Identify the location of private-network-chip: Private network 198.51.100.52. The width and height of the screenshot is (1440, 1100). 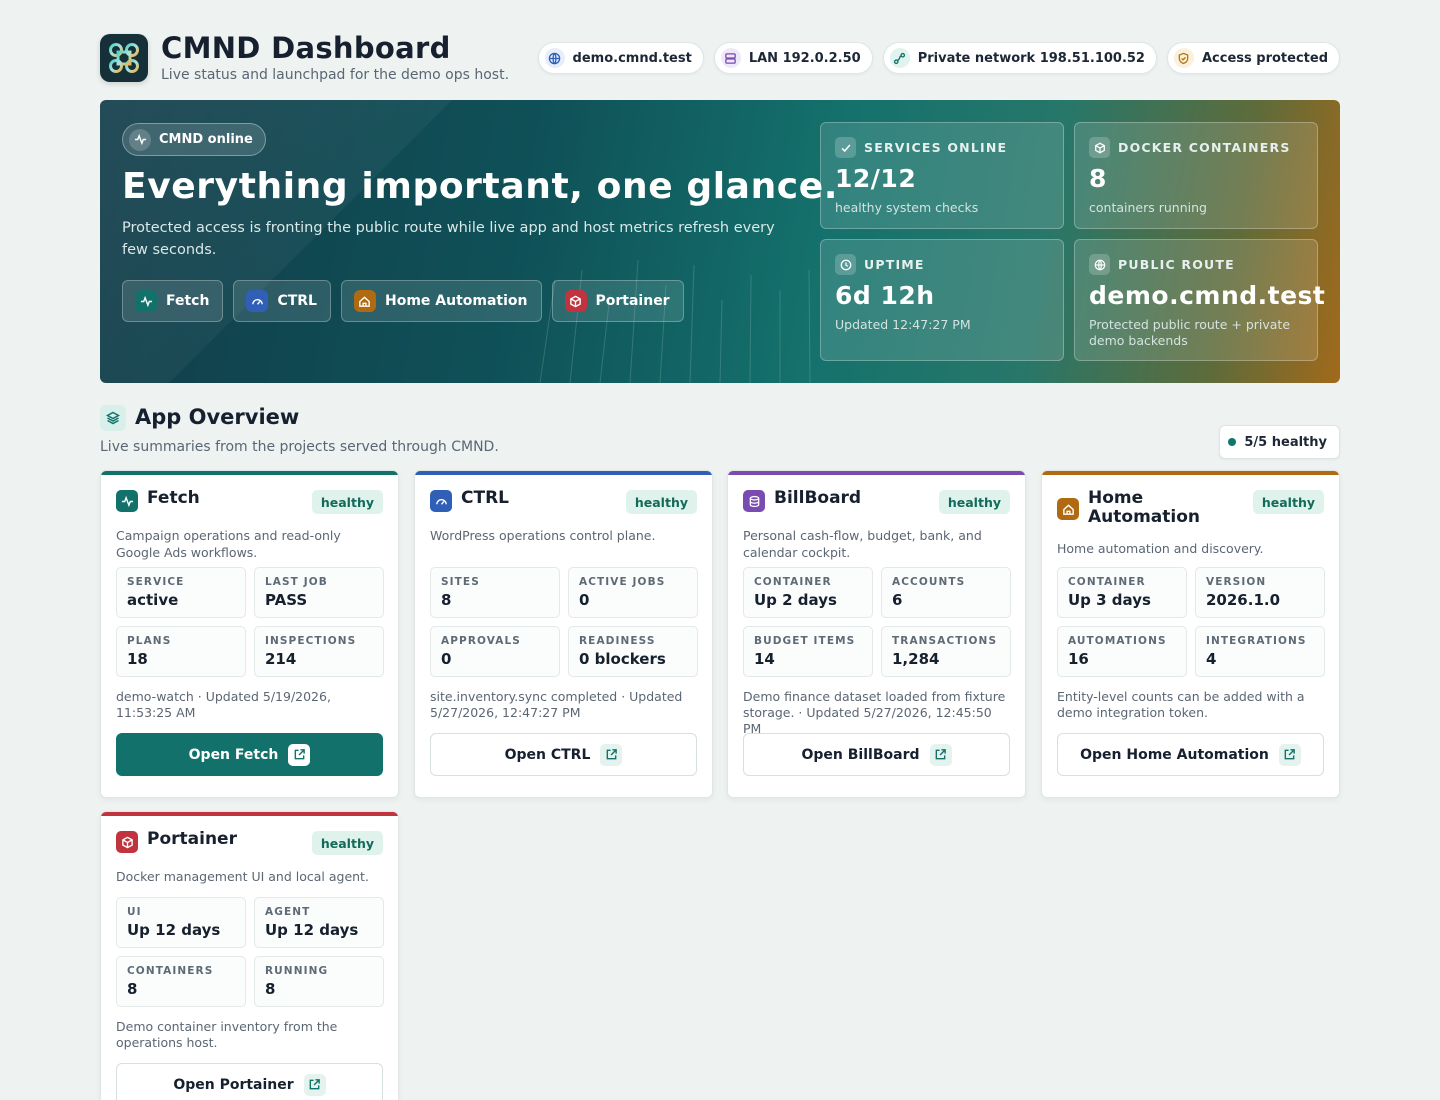
(1019, 58).